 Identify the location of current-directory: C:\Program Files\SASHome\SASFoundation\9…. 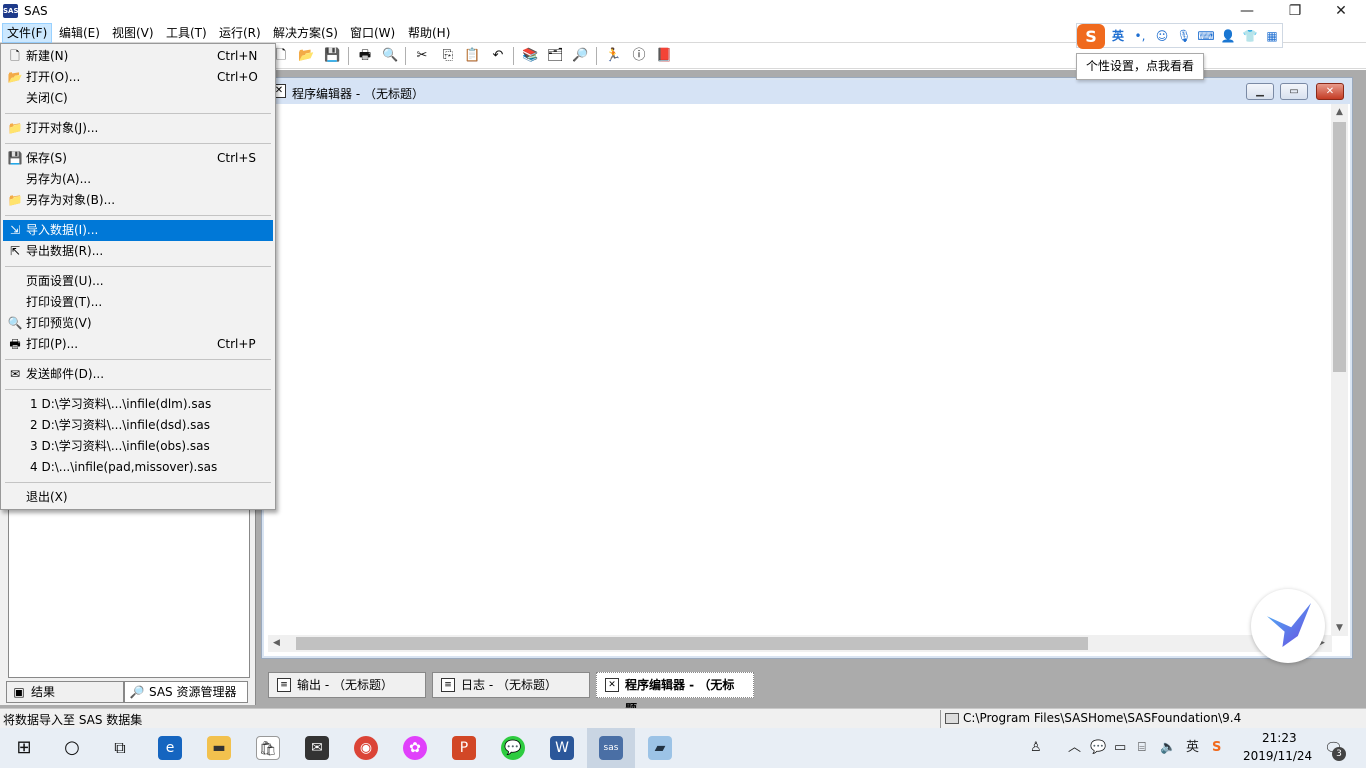
(1102, 718).